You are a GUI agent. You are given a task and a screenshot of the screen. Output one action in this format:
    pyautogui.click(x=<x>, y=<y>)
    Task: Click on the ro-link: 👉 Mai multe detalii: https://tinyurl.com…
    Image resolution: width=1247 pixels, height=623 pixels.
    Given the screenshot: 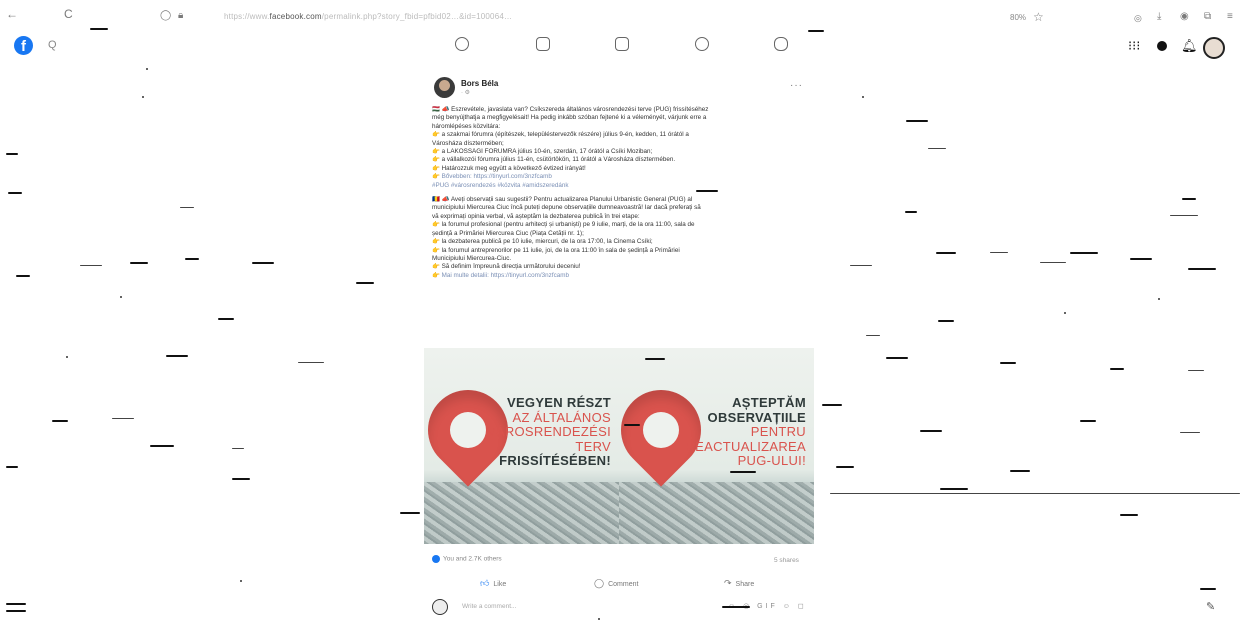 What is the action you would take?
    pyautogui.click(x=622, y=276)
    